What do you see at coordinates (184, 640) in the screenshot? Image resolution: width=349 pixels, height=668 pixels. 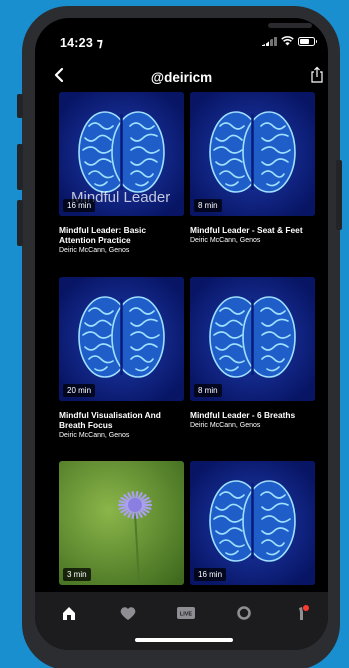 I see `home-indicator` at bounding box center [184, 640].